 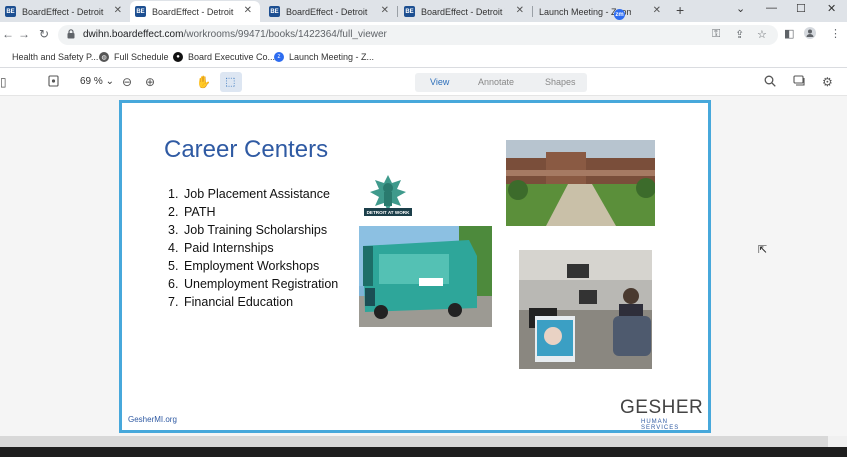 I want to click on list-number: 4., so click(x=173, y=248).